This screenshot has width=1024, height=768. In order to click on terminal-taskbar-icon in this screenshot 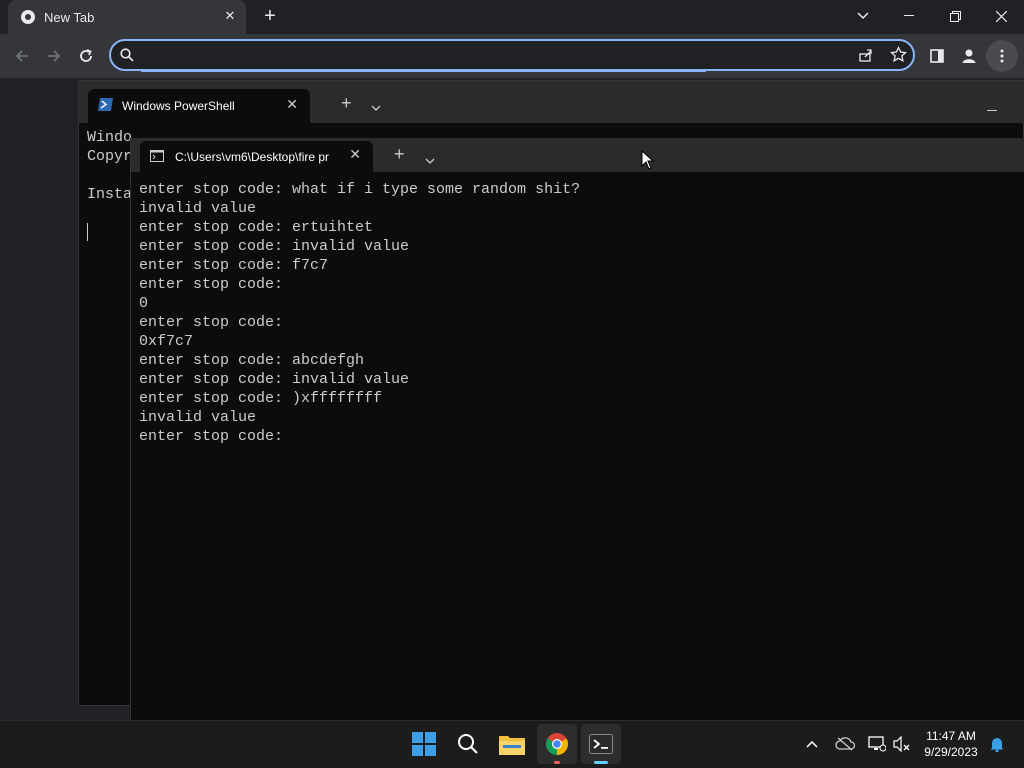, I will do `click(601, 744)`.